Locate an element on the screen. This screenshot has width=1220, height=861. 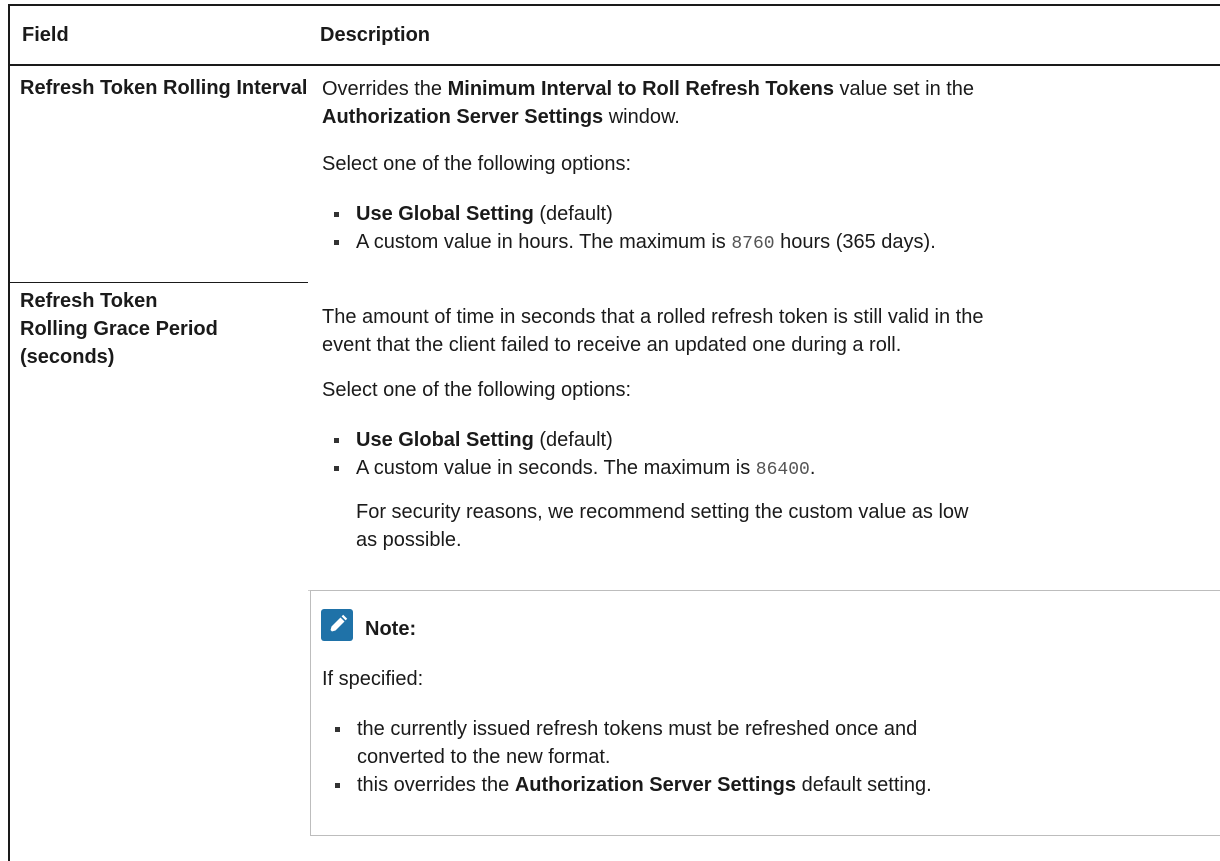
text: this overrides the is located at coordinates (436, 785).